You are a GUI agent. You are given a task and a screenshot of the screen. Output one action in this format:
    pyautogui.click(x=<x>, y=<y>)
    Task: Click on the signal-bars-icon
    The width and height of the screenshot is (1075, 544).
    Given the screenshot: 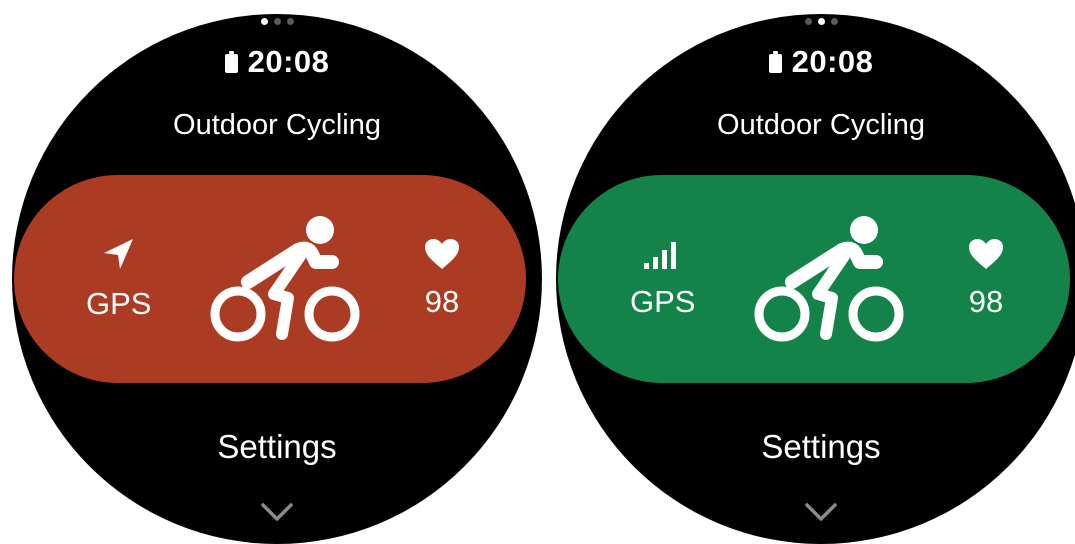 What is the action you would take?
    pyautogui.click(x=659, y=255)
    